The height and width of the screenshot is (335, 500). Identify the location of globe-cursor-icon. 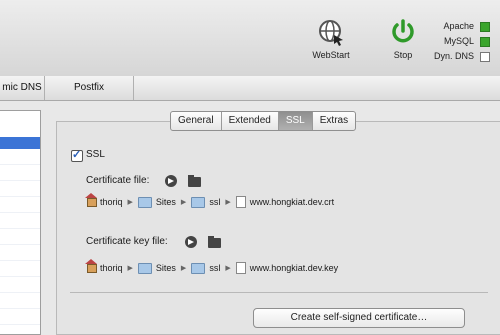
(331, 33).